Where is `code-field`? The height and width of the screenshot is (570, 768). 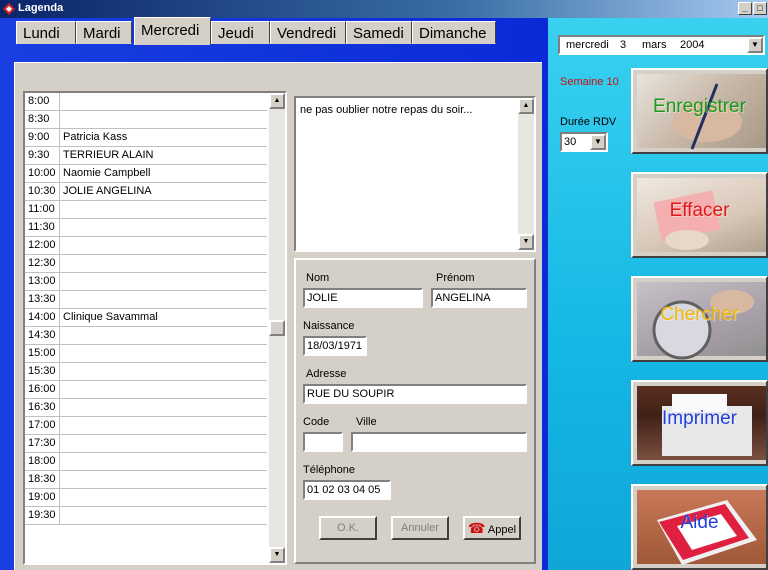 code-field is located at coordinates (323, 442).